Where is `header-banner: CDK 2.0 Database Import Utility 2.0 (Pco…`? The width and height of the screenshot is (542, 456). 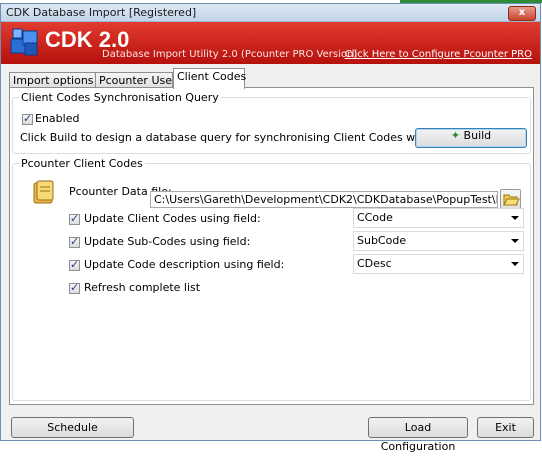
header-banner: CDK 2.0 Database Import Utility 2.0 (Pco… is located at coordinates (270, 43).